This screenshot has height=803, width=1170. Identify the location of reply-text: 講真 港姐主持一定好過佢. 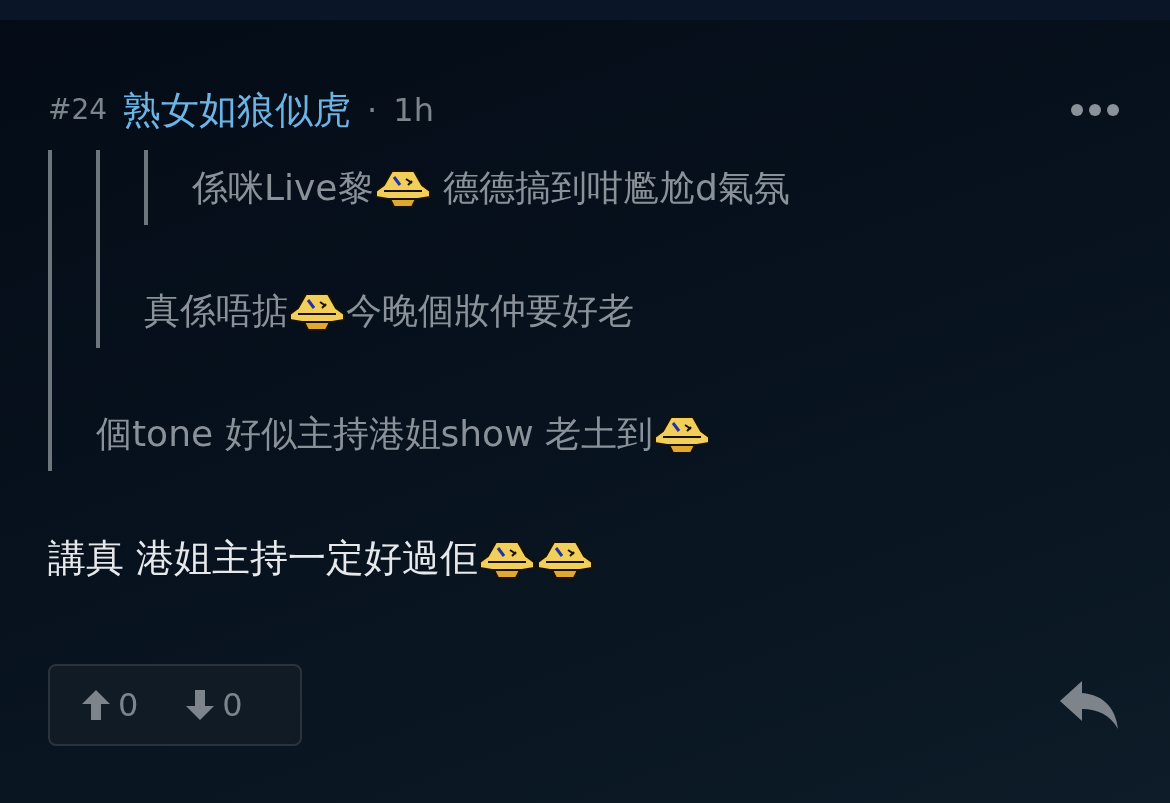
(263, 558).